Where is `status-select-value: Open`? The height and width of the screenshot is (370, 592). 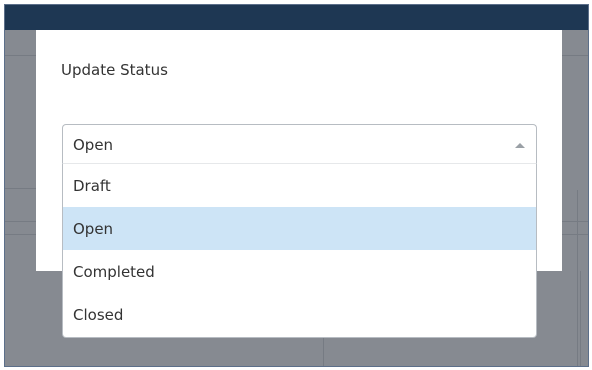
status-select-value: Open is located at coordinates (93, 145).